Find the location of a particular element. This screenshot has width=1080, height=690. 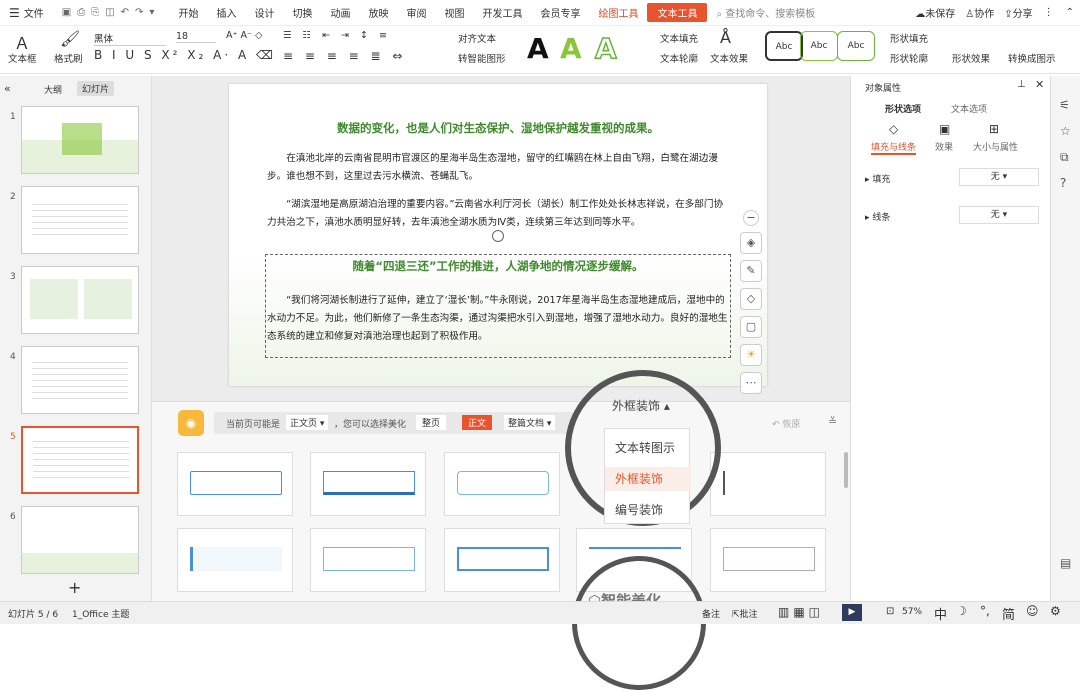

collapse-ribbon-icon: ⌃ is located at coordinates (1070, 12).